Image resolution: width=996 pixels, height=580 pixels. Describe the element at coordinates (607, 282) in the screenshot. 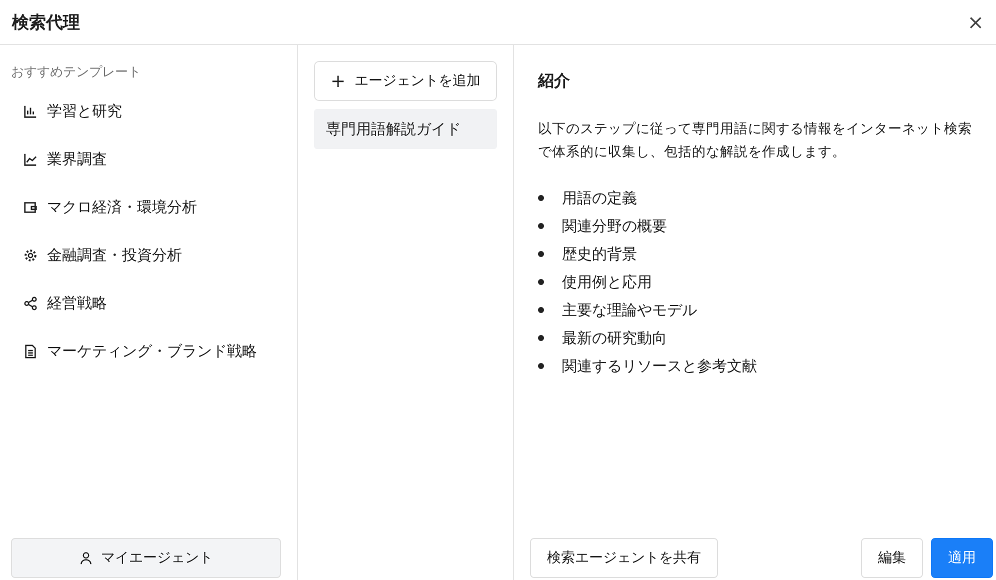

I see `list-item: 使用例と応用` at that location.